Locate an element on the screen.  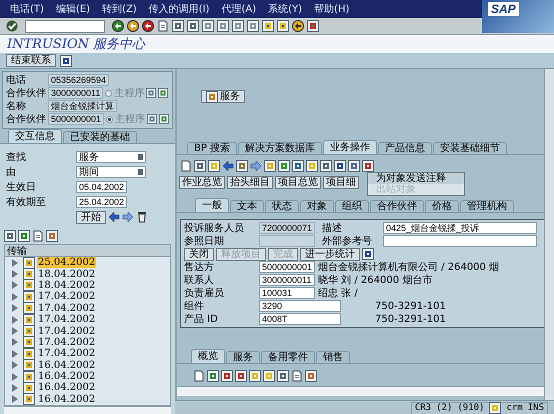
id-field: 100031 is located at coordinates (287, 293).